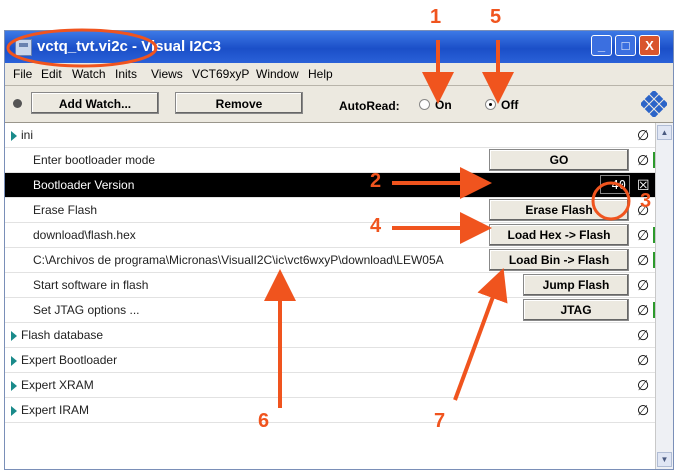 This screenshot has width=682, height=473. Describe the element at coordinates (559, 160) in the screenshot. I see `go-button: GO` at that location.